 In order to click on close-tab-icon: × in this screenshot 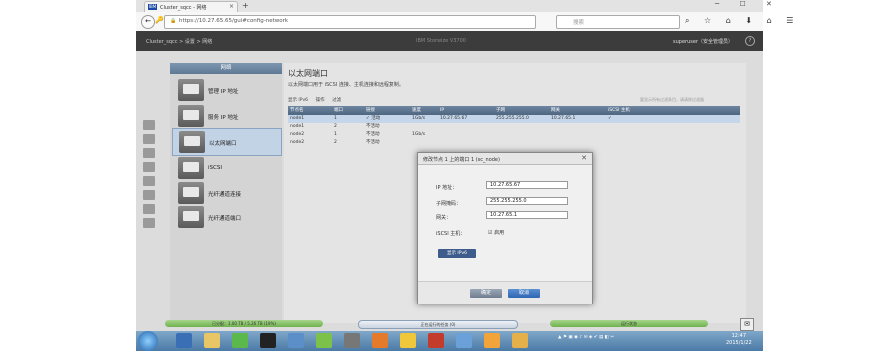, I will do `click(231, 6)`.